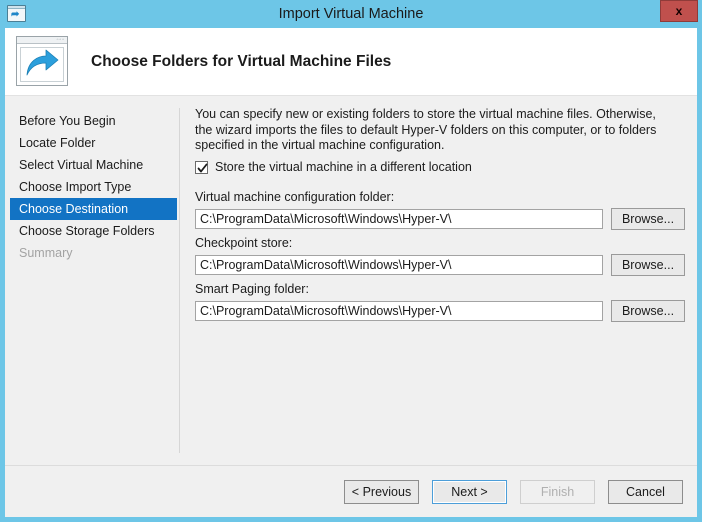 This screenshot has height=522, width=702. I want to click on sidebar-item-choose-import-type: Choose Import Type, so click(91, 187).